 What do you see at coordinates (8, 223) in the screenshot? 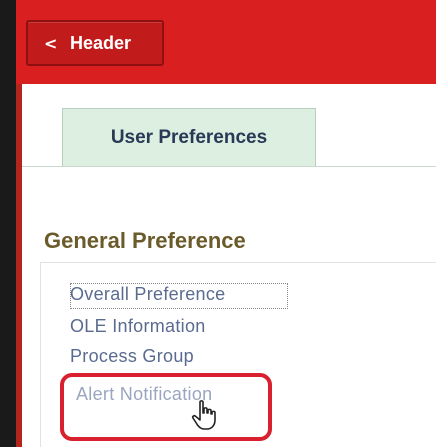
I see `window-edge` at bounding box center [8, 223].